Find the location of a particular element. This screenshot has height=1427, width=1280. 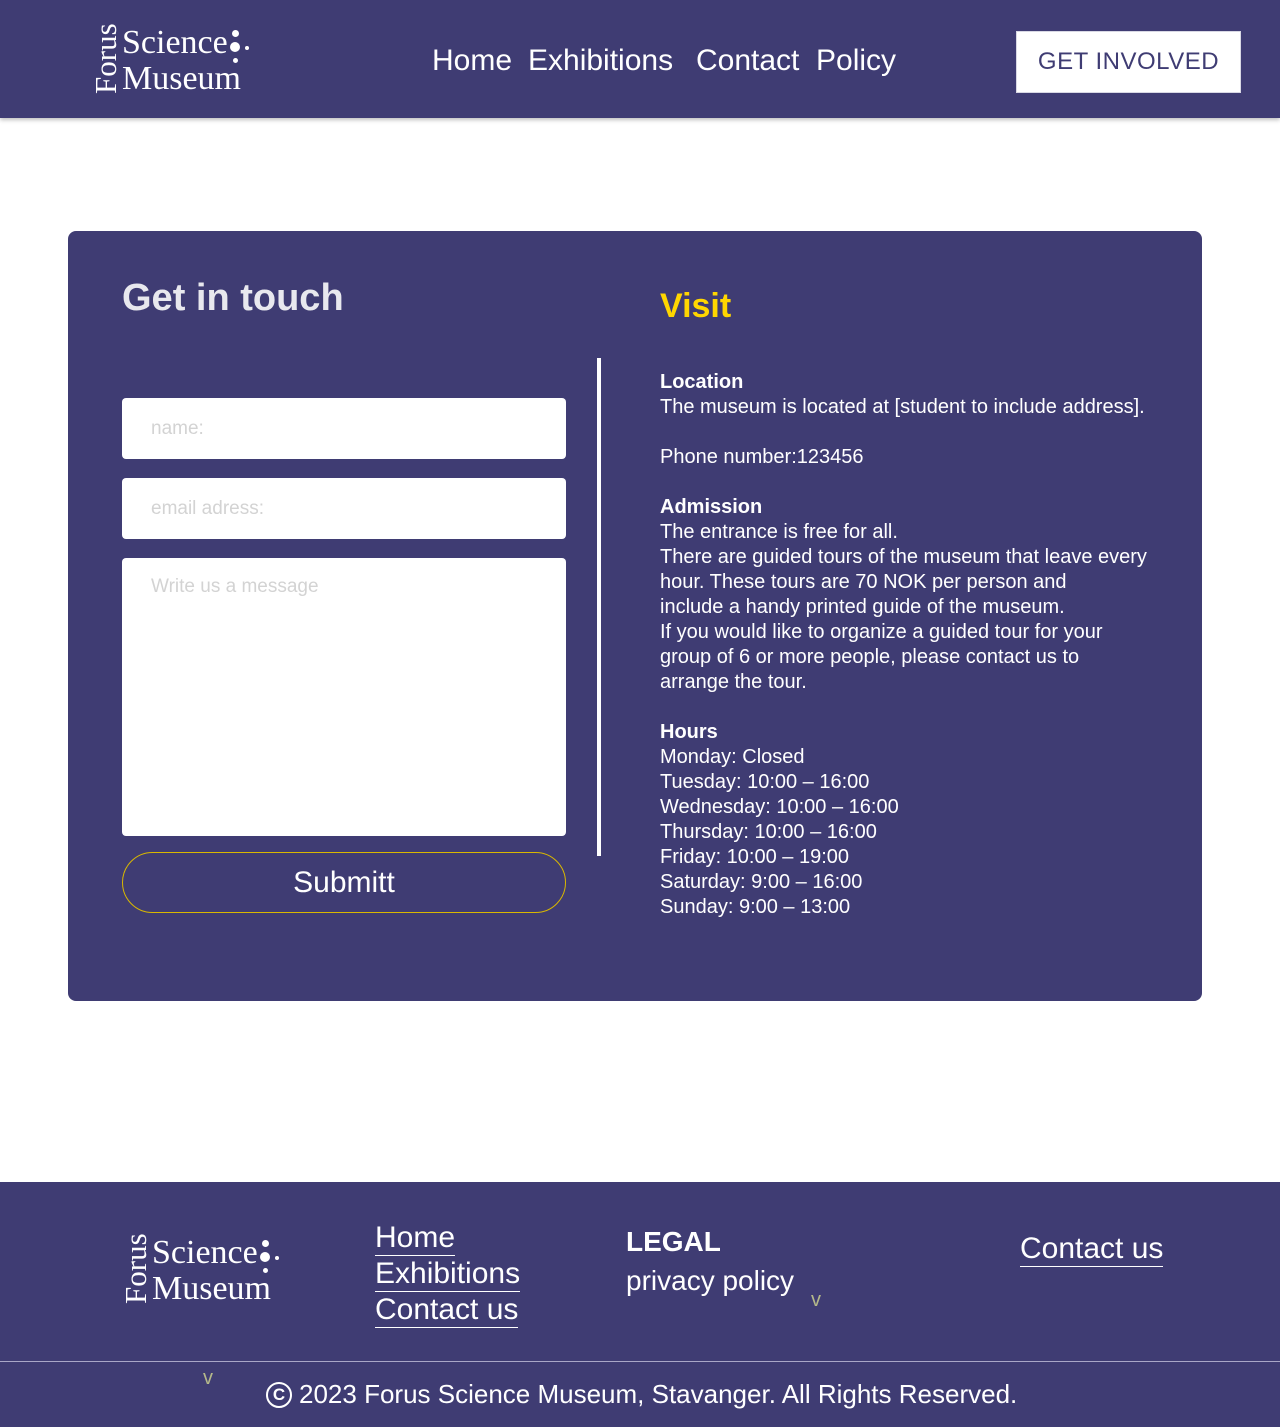

footer-link-exhibitions: Exhibitions is located at coordinates (448, 1274).